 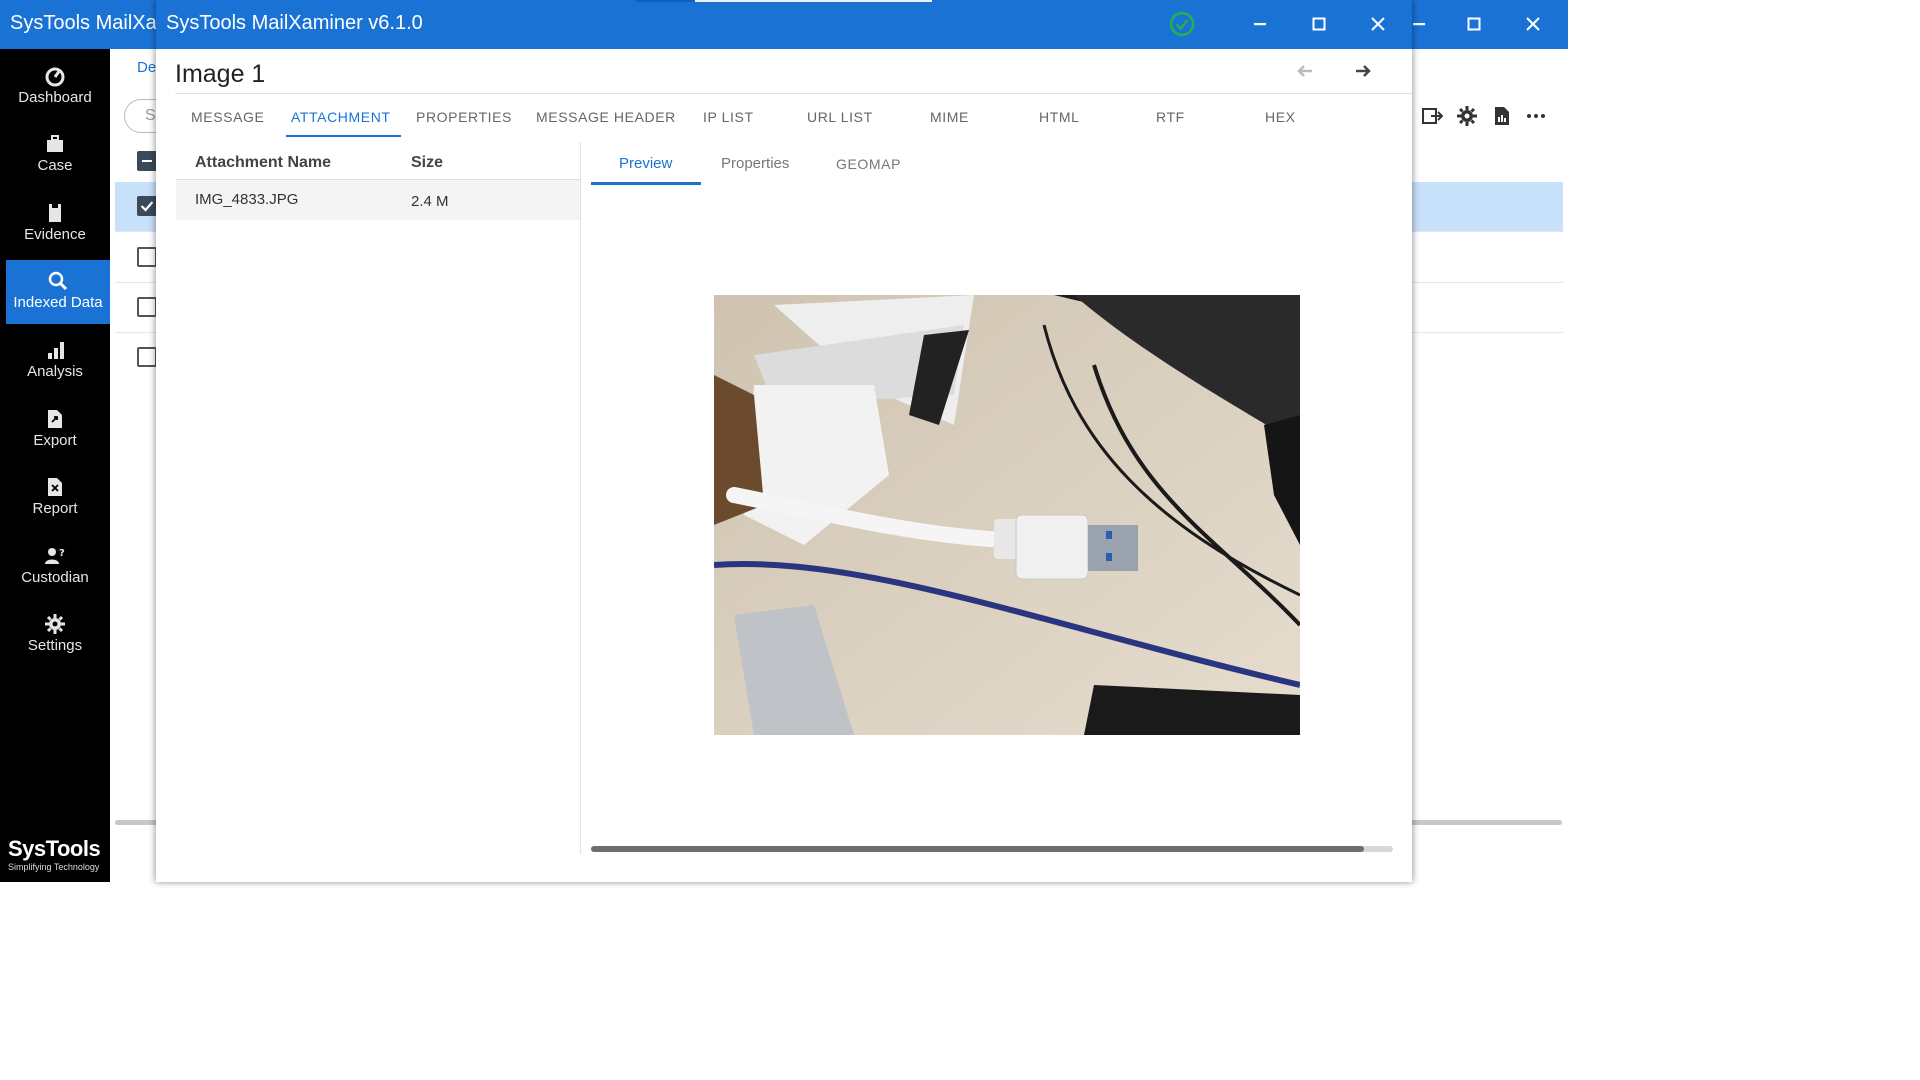 I want to click on sidebar-item-dashboard: Dashboard, so click(x=55, y=87).